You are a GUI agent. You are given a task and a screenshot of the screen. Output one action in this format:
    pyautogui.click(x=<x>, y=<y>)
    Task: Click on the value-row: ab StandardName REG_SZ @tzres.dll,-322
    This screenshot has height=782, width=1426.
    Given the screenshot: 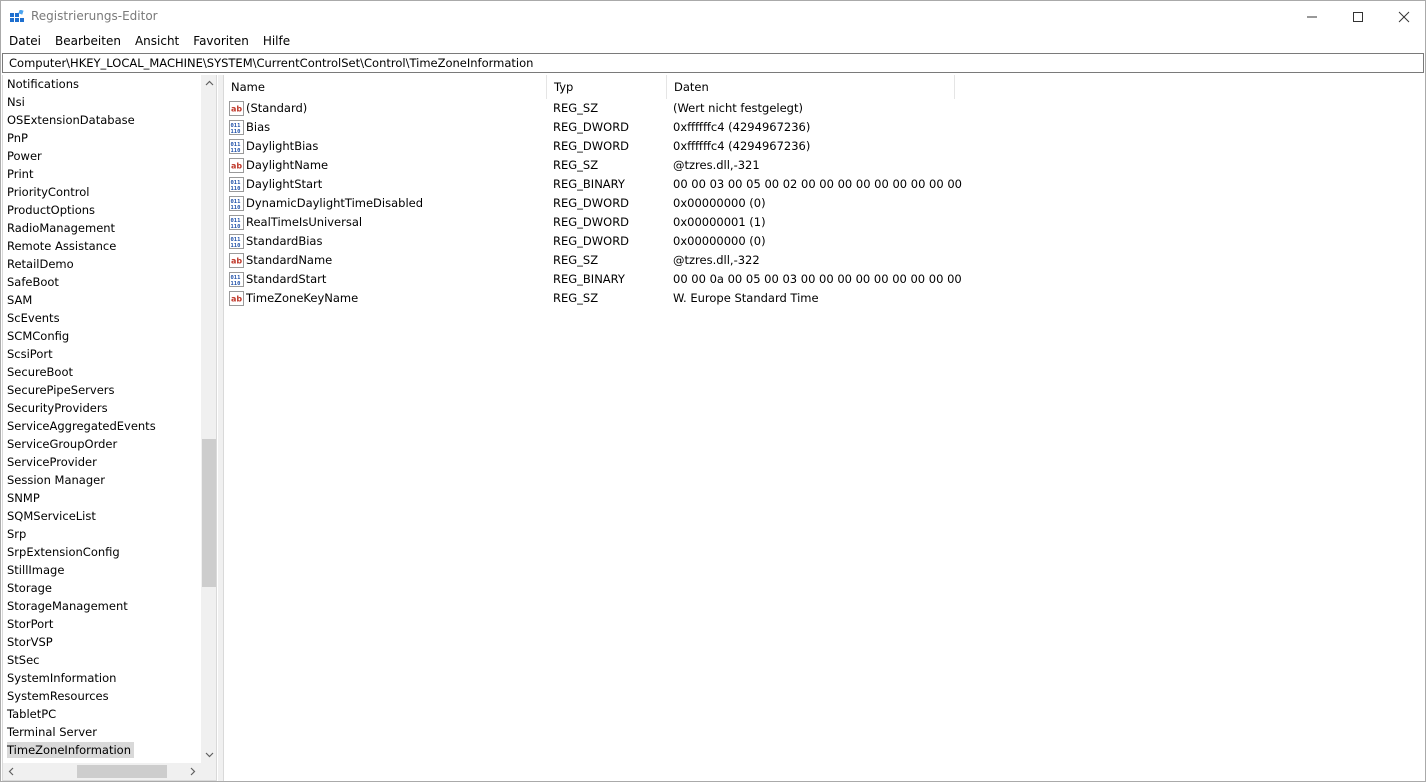 What is the action you would take?
    pyautogui.click(x=824, y=260)
    